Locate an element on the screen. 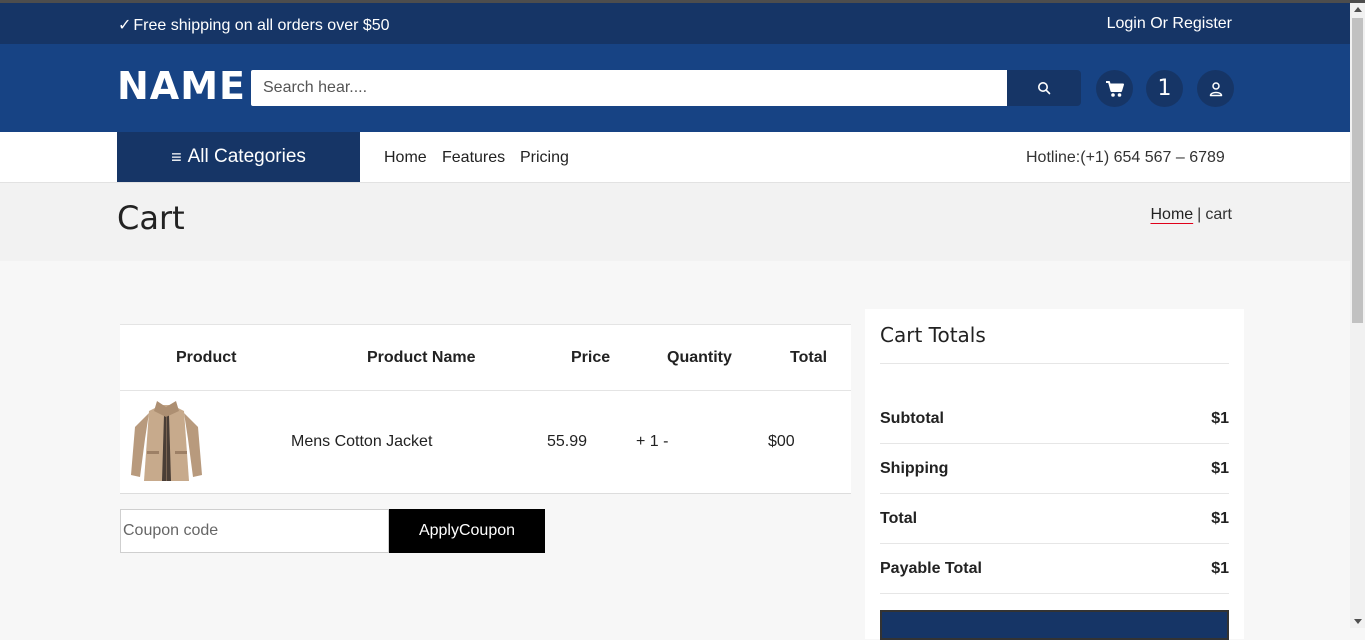  cart-item-price: 55.99 is located at coordinates (567, 441).